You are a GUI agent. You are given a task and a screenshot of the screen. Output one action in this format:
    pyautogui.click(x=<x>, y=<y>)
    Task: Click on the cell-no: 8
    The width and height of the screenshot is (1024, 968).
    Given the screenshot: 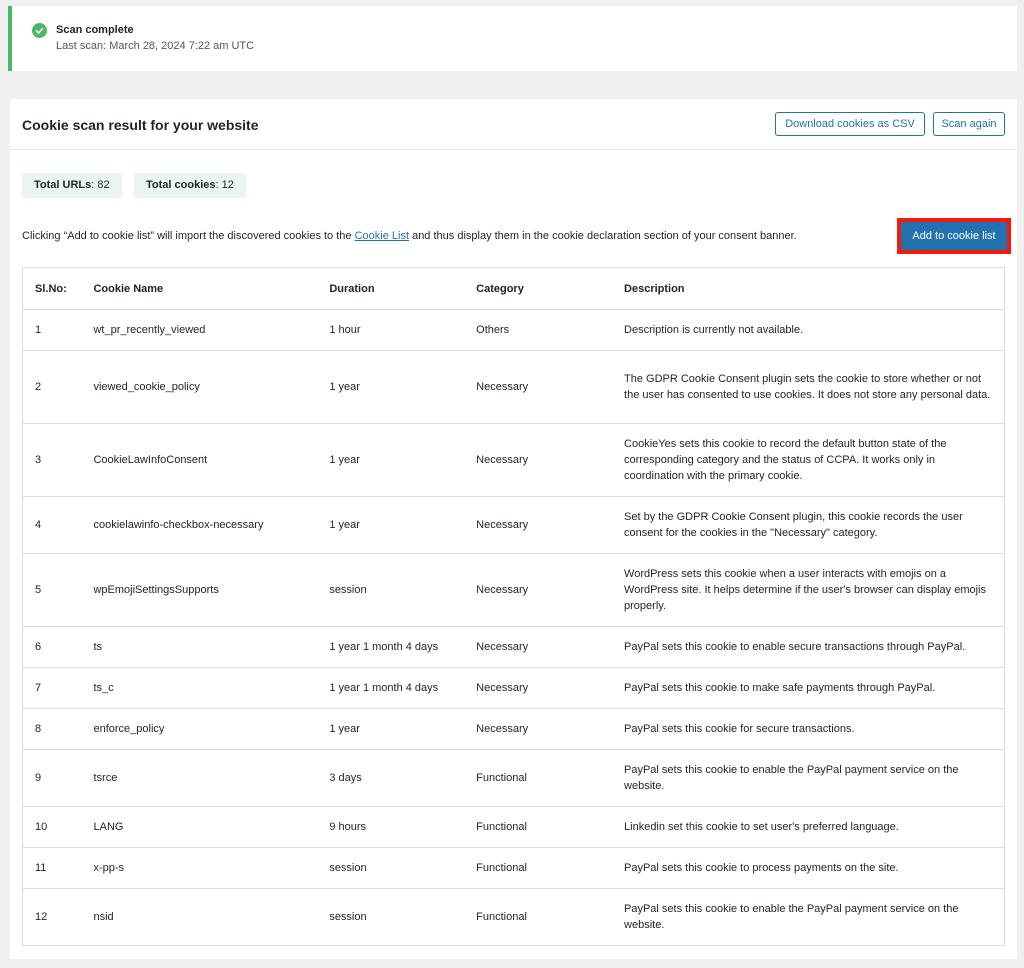 What is the action you would take?
    pyautogui.click(x=52, y=729)
    